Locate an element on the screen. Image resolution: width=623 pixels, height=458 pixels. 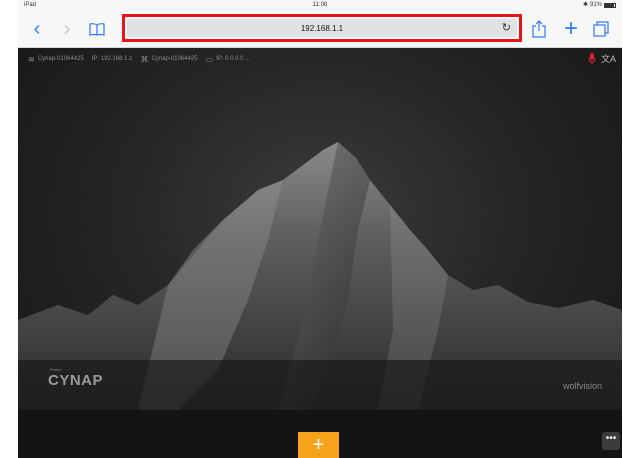
battery-status: ✱ 91% is located at coordinates (599, 5).